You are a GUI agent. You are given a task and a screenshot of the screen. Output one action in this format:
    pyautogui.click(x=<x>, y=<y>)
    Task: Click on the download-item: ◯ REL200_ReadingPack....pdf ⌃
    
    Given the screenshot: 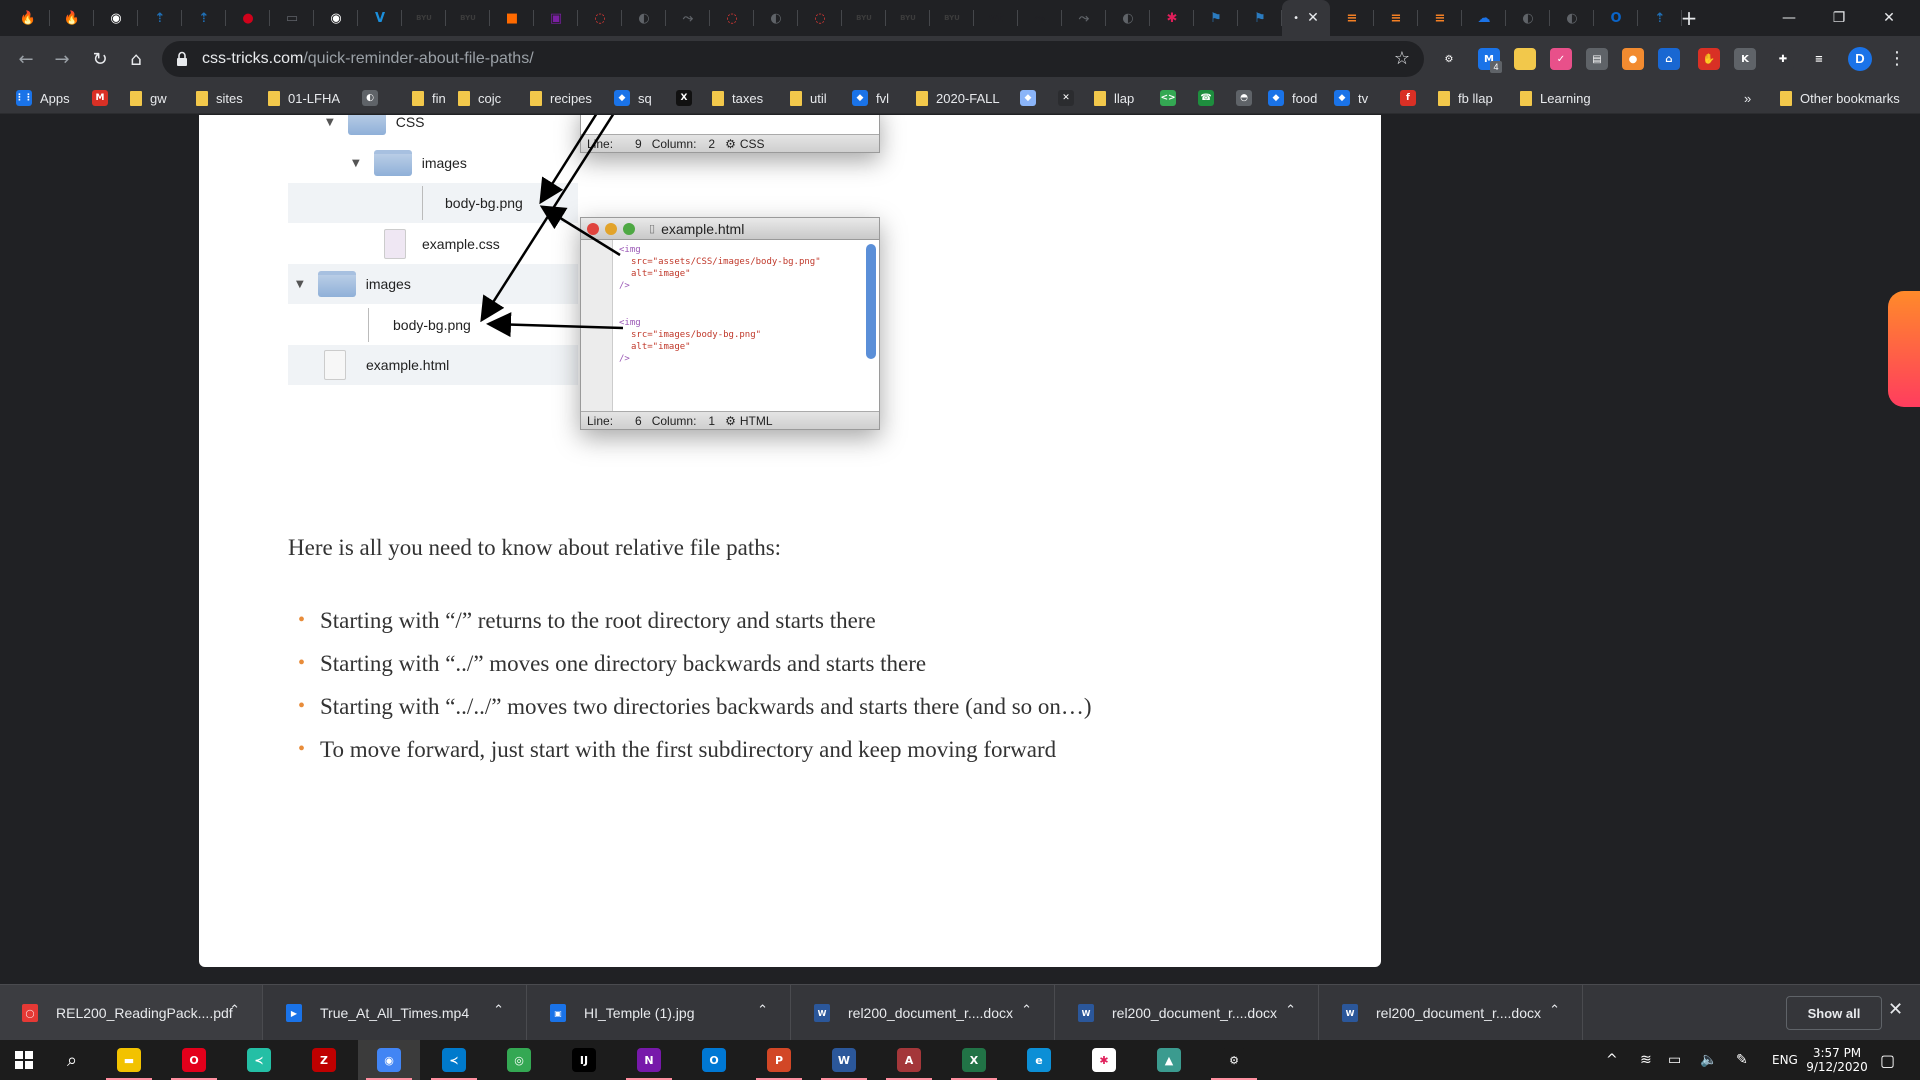 What is the action you would take?
    pyautogui.click(x=131, y=1013)
    